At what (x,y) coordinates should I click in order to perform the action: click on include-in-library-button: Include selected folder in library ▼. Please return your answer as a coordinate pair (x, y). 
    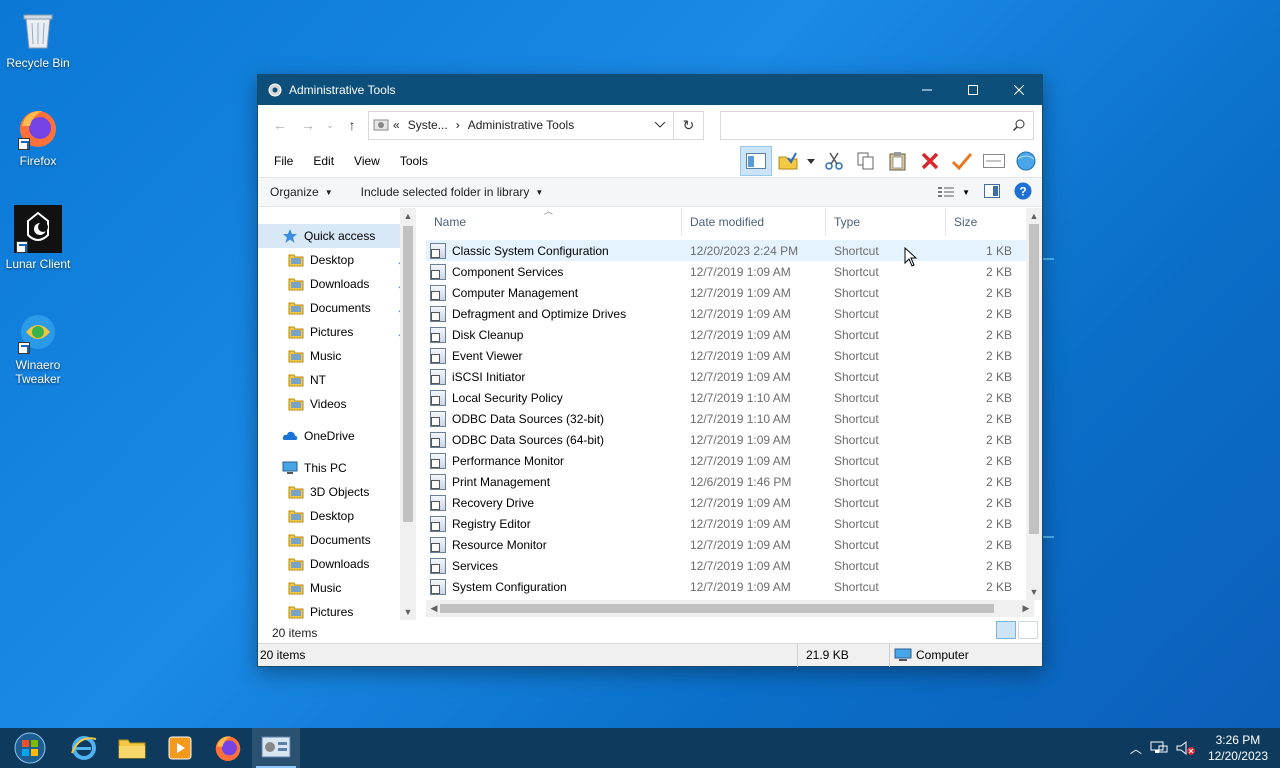
    Looking at the image, I should click on (452, 192).